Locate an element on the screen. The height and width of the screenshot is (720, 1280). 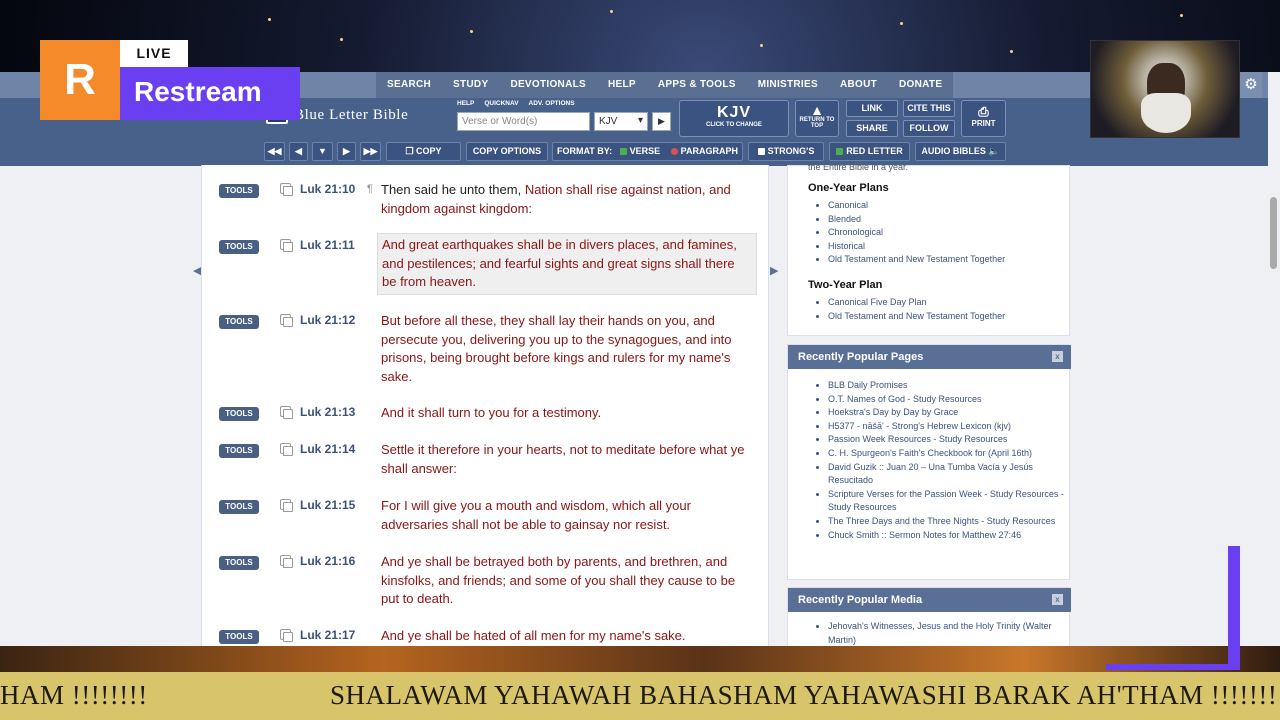
version-select: KJV is located at coordinates (621, 121).